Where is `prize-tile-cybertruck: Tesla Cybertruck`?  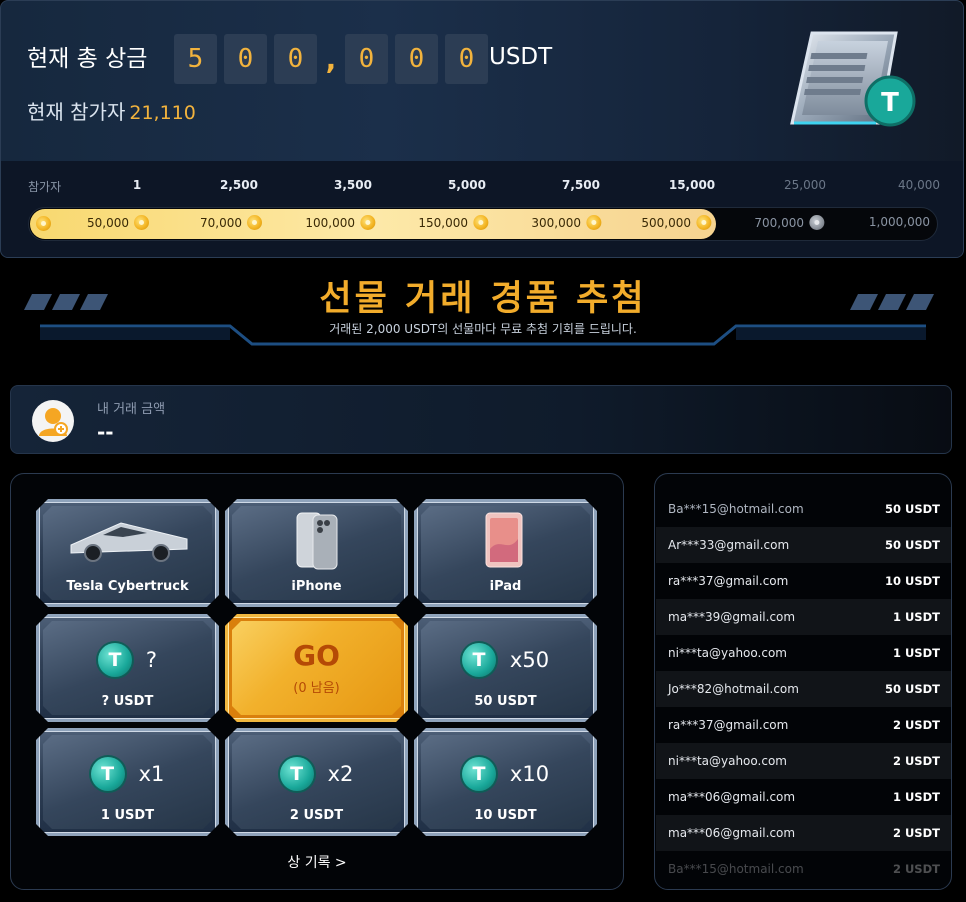 prize-tile-cybertruck: Tesla Cybertruck is located at coordinates (127, 553).